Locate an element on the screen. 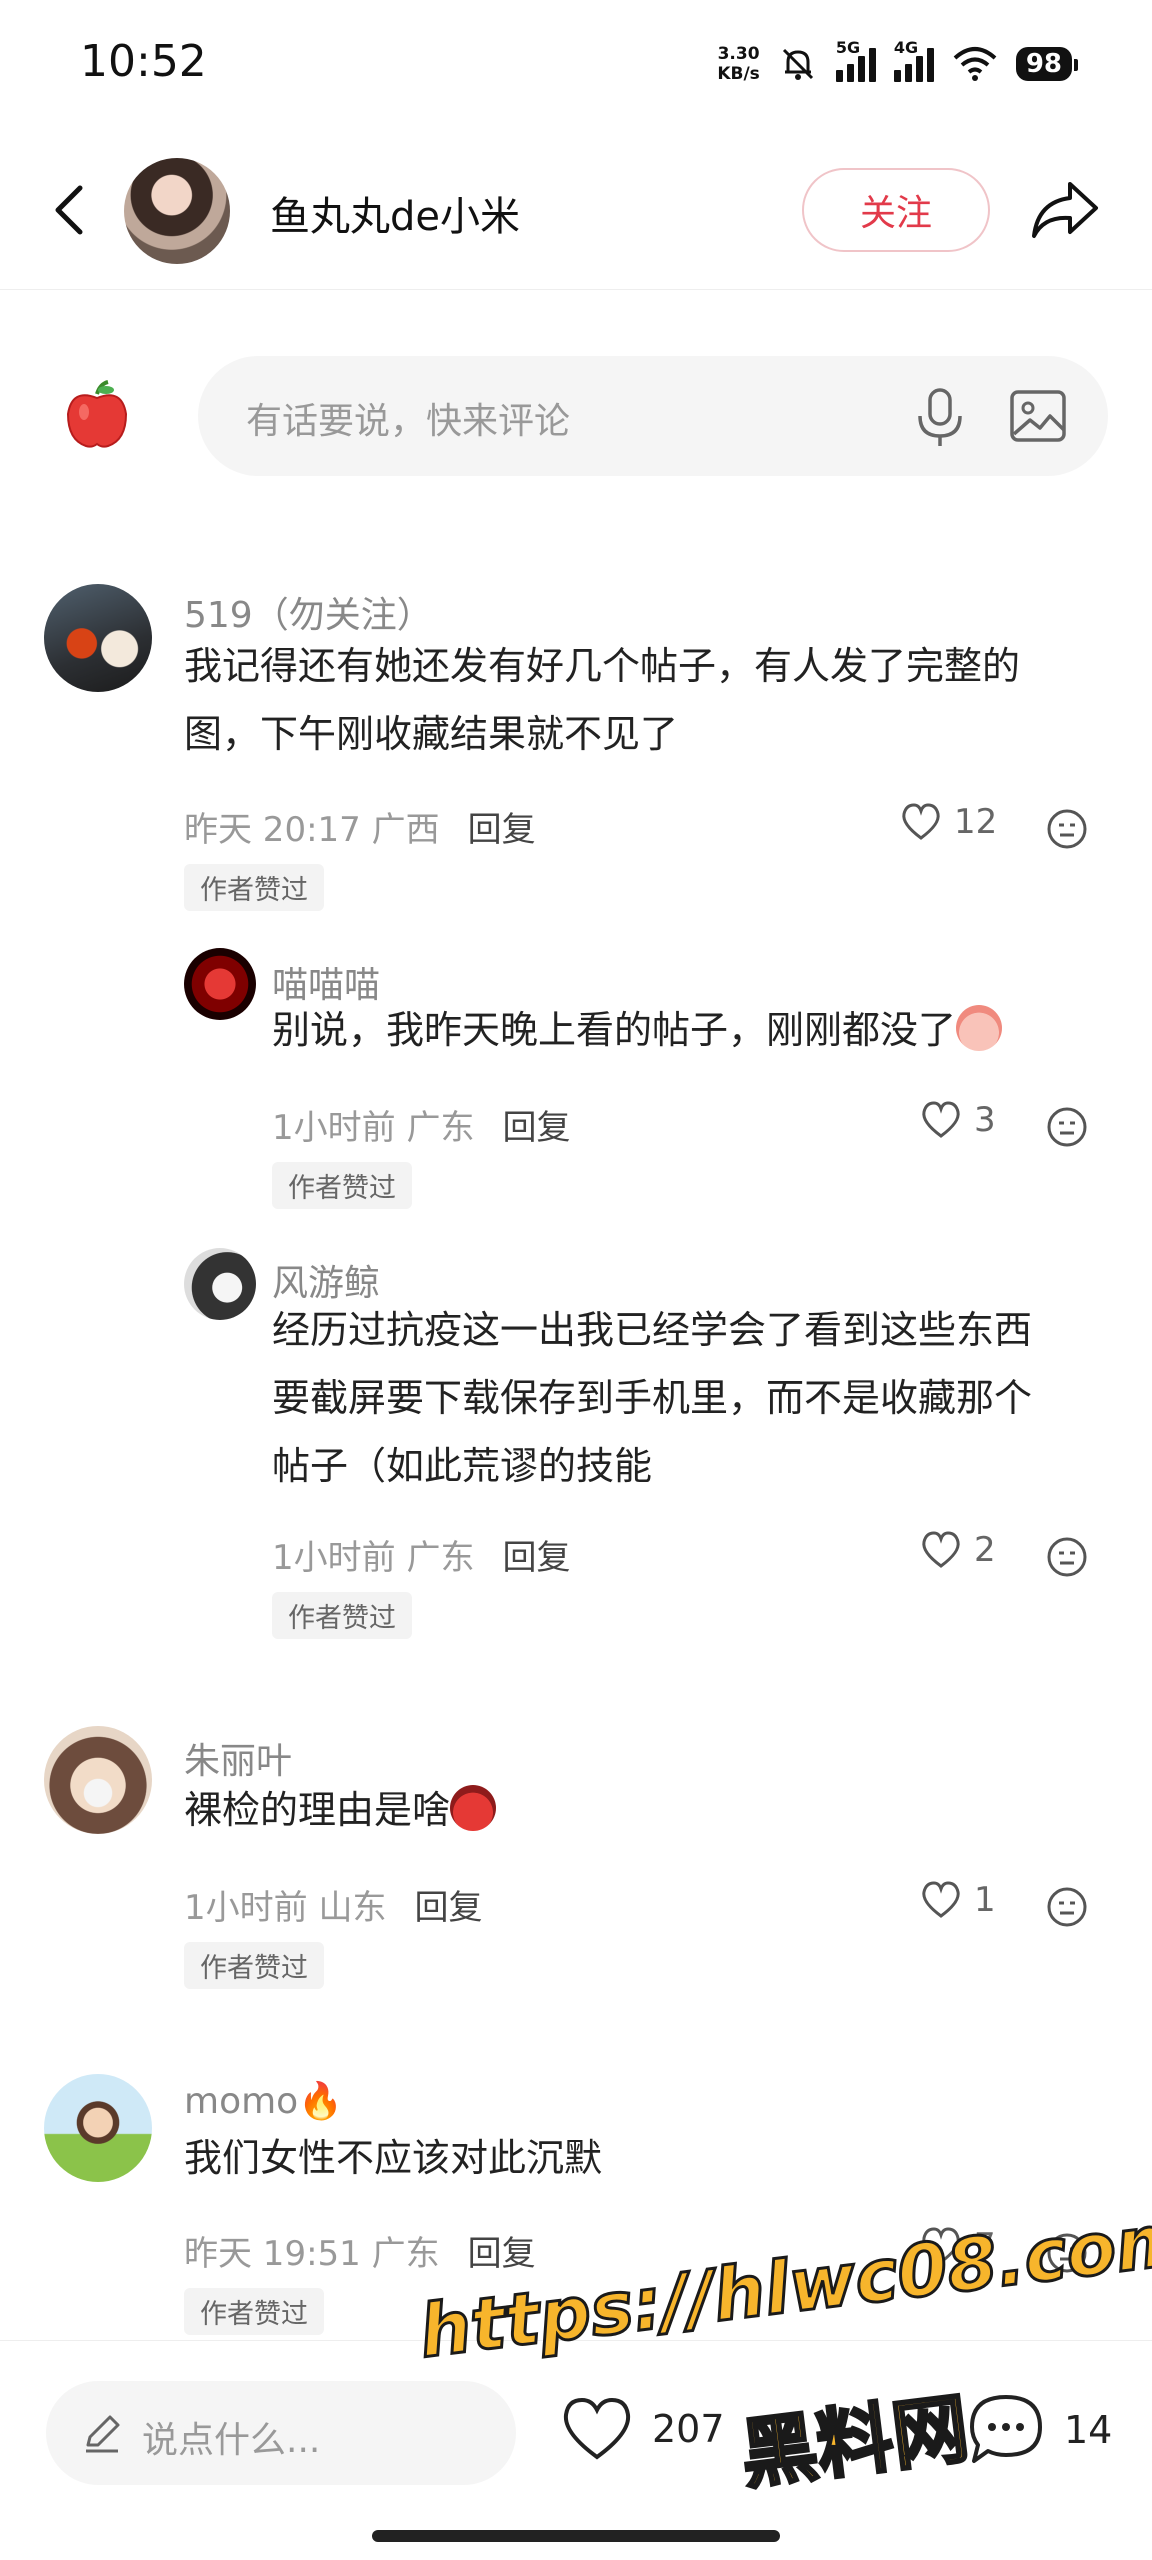 This screenshot has width=1152, height=2560. comment-item: 朱丽叶 裸检的理由是啥 1小时前 山东 回复 1 作者赞过 is located at coordinates (576, 1861).